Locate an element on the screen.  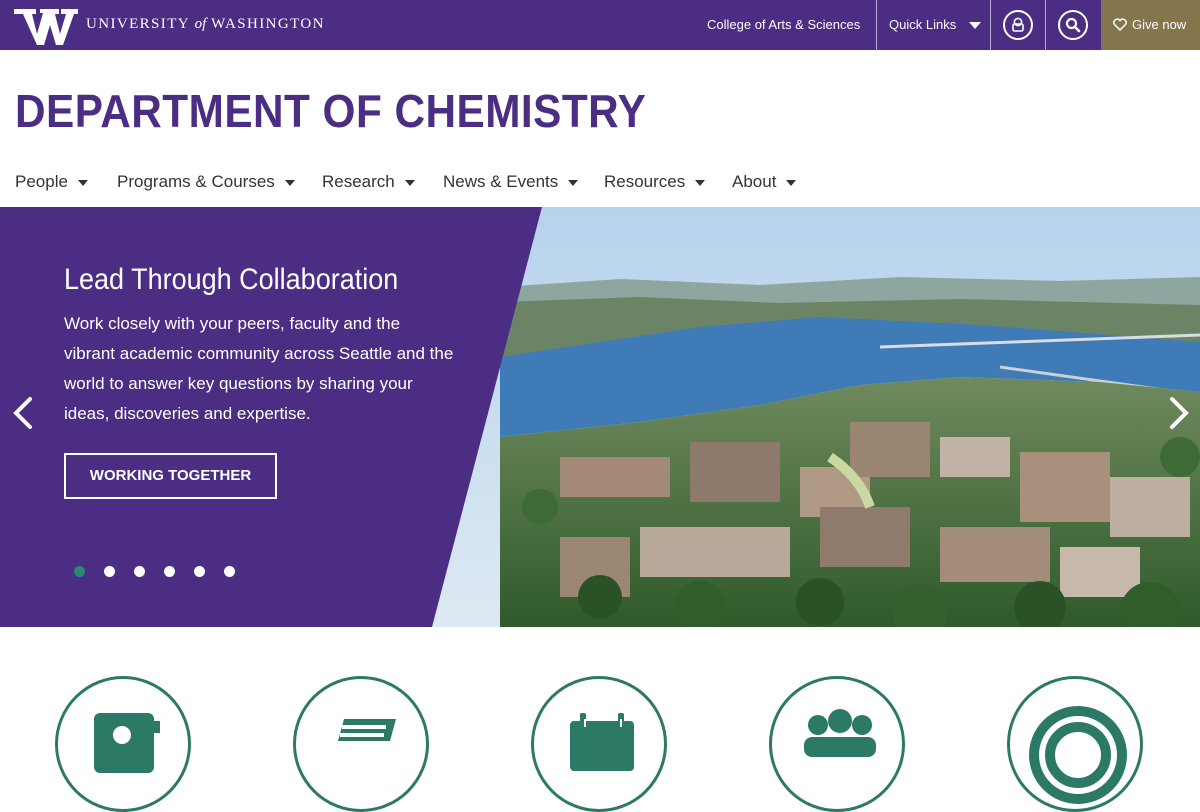
user-icon is located at coordinates (1018, 24).